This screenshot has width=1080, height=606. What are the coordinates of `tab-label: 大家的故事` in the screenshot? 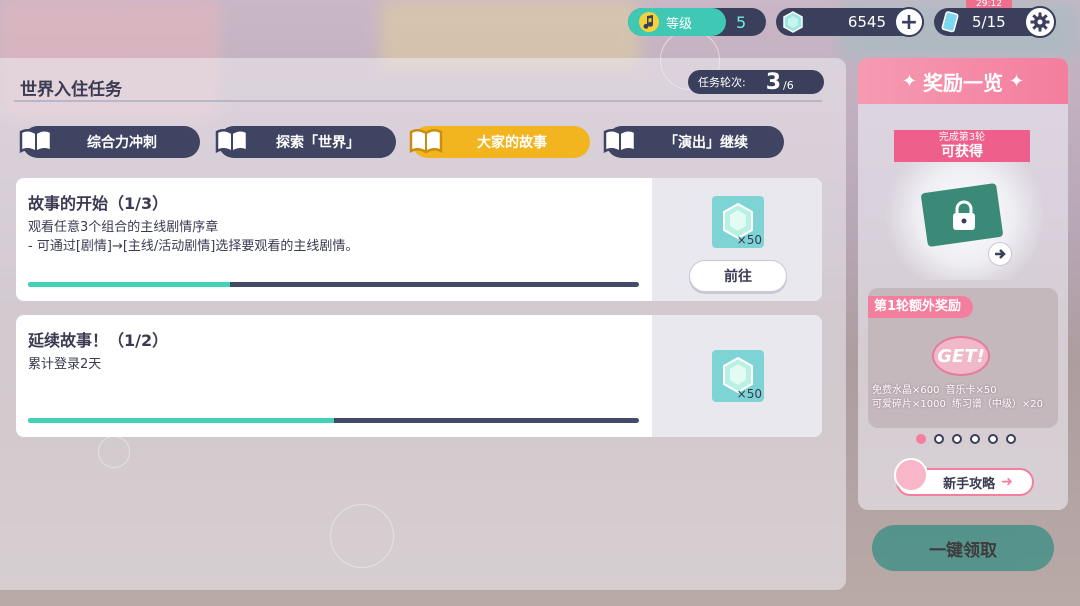 It's located at (512, 143).